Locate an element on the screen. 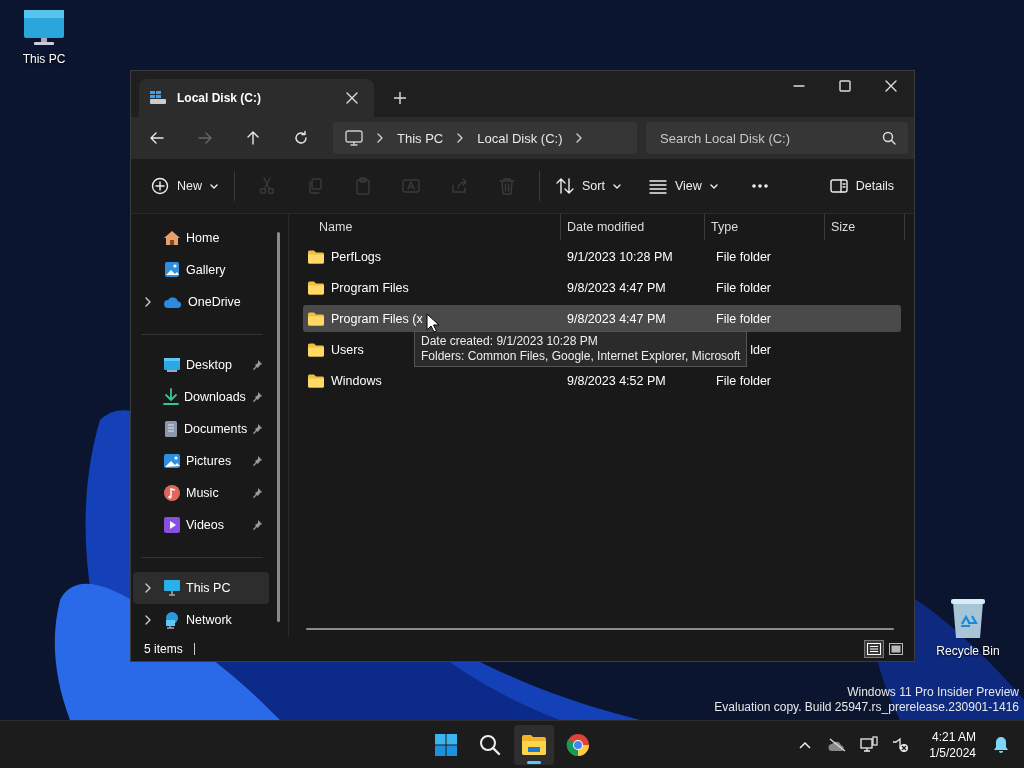 The image size is (1024, 768). item-count: 5 items is located at coordinates (163, 649).